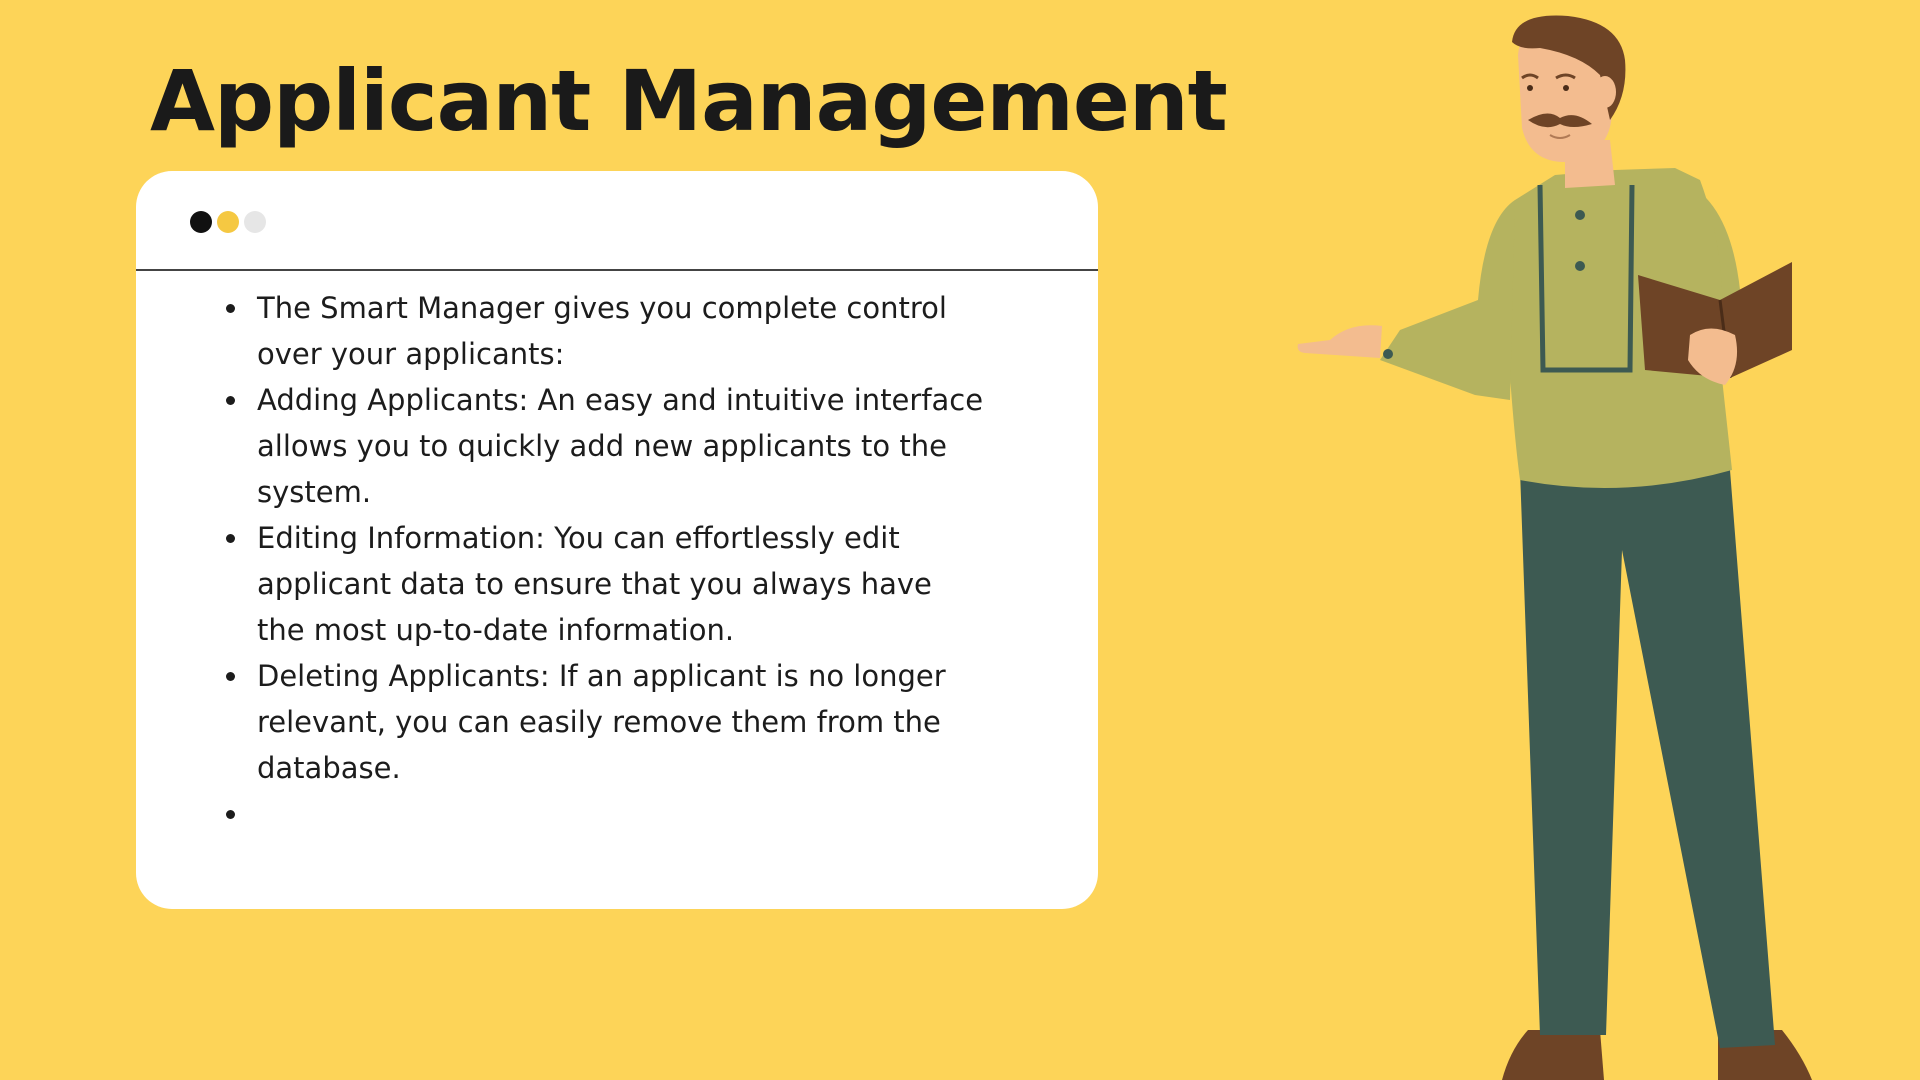 This screenshot has width=1920, height=1080. I want to click on left-shoe, so click(1553, 1055).